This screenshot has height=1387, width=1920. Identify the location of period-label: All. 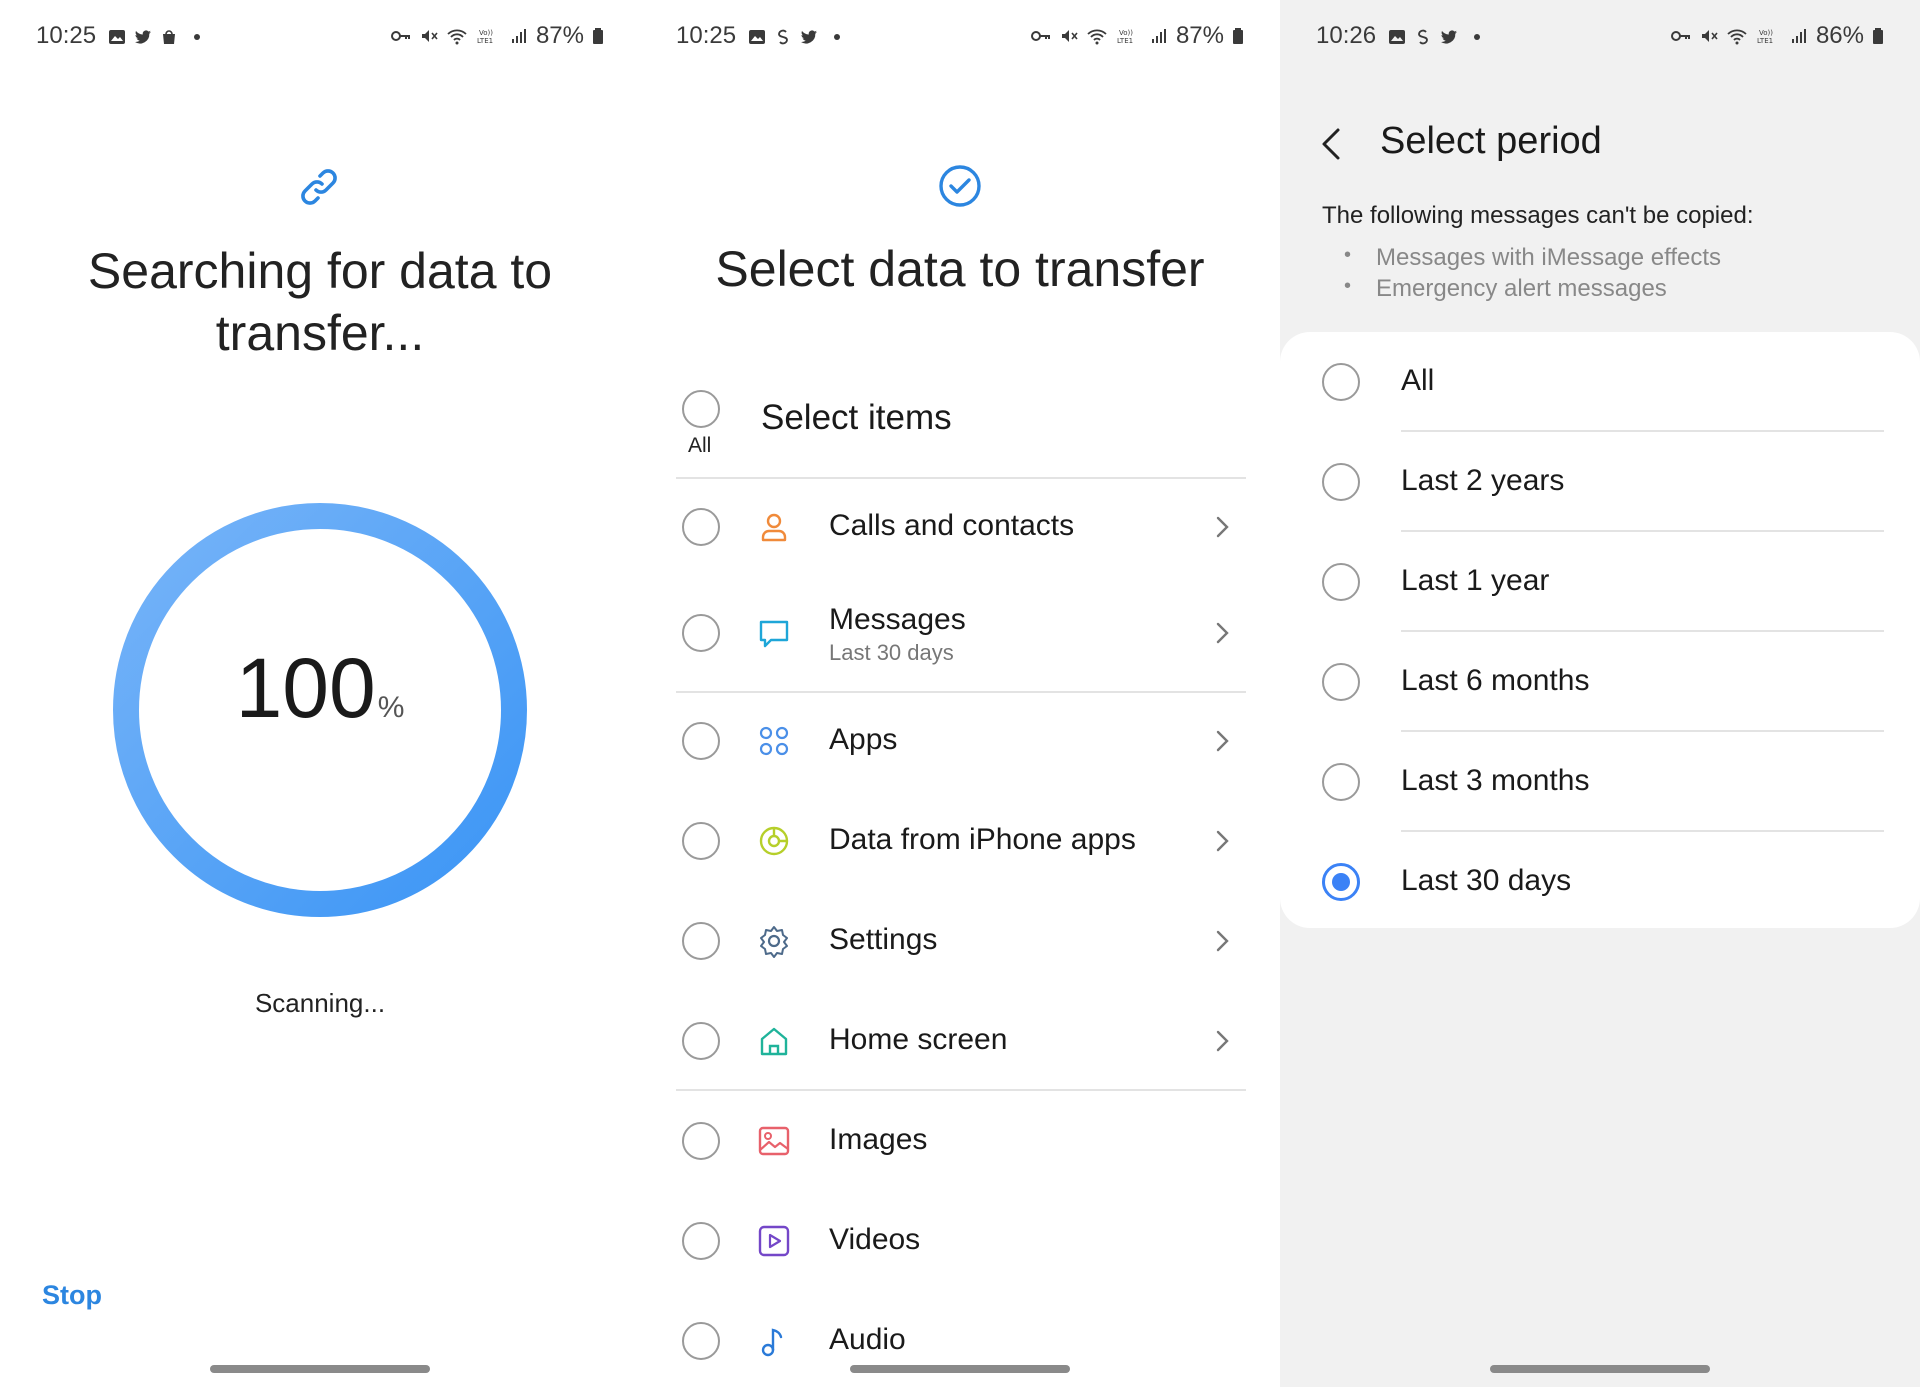
(1418, 380).